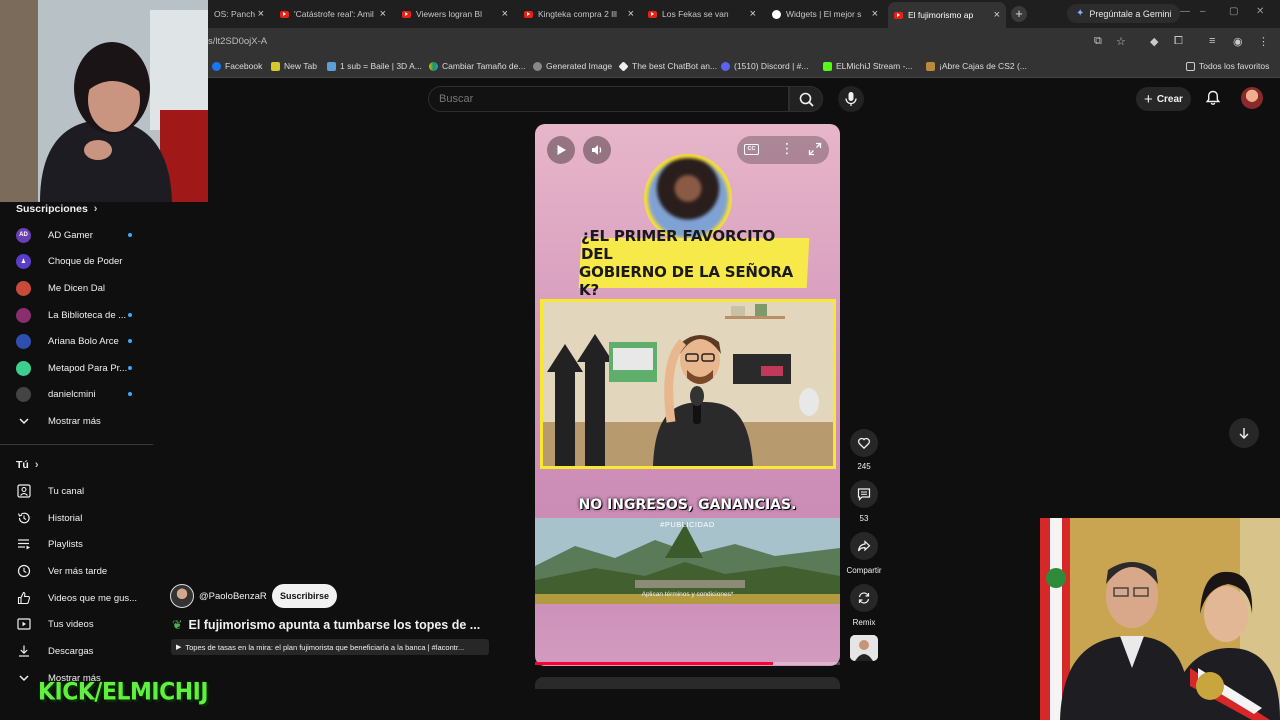 This screenshot has height=720, width=1280. Describe the element at coordinates (687, 663) in the screenshot. I see `short-progress-bar` at that location.